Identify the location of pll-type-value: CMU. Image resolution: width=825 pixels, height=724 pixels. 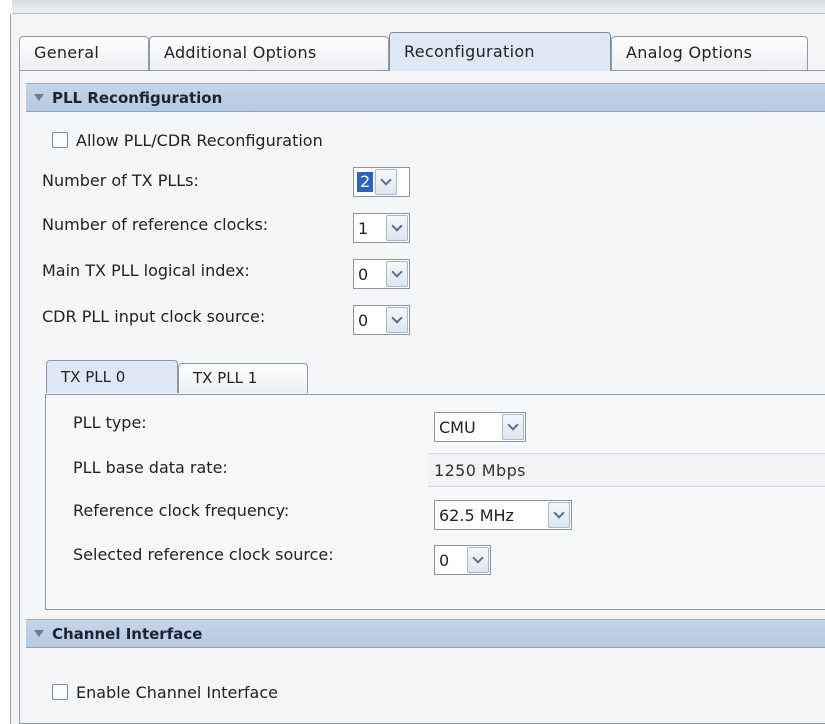
(457, 427).